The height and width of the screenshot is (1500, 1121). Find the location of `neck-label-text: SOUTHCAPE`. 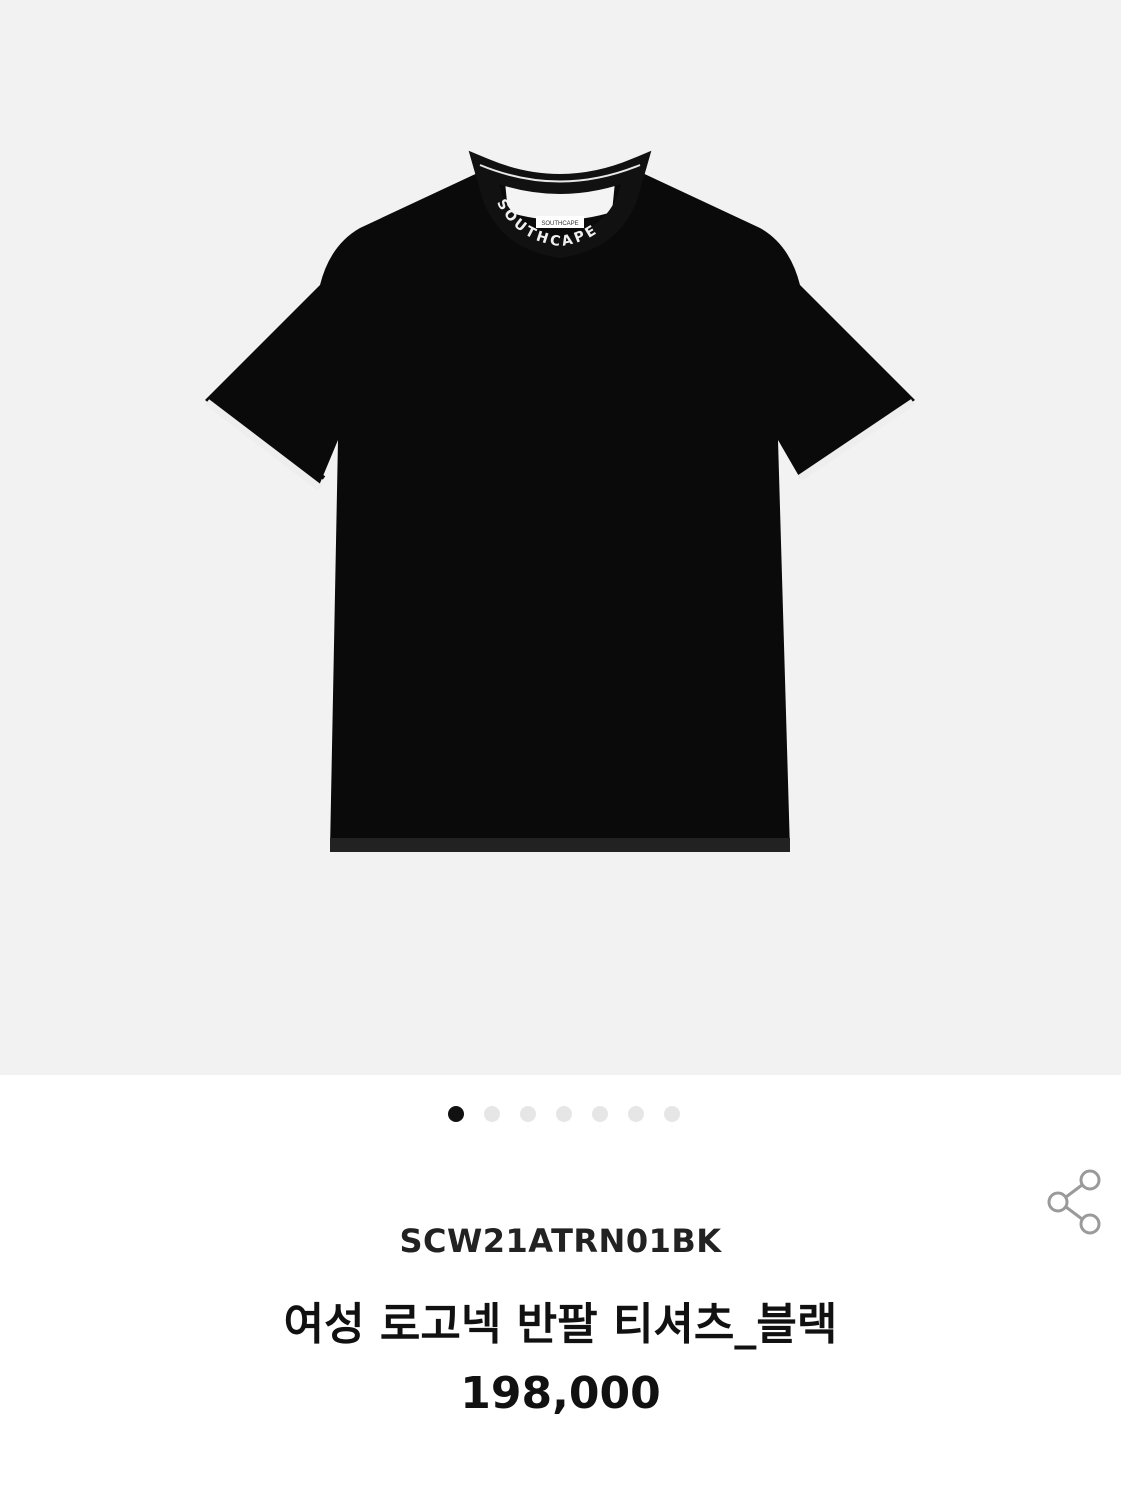

neck-label-text: SOUTHCAPE is located at coordinates (559, 224).